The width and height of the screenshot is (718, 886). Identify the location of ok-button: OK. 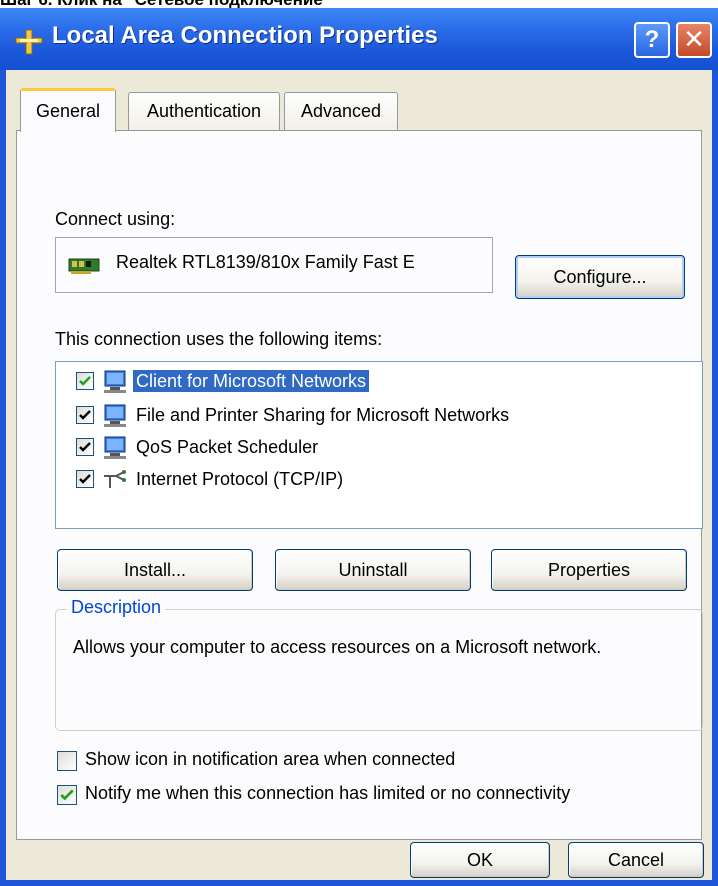
(480, 860).